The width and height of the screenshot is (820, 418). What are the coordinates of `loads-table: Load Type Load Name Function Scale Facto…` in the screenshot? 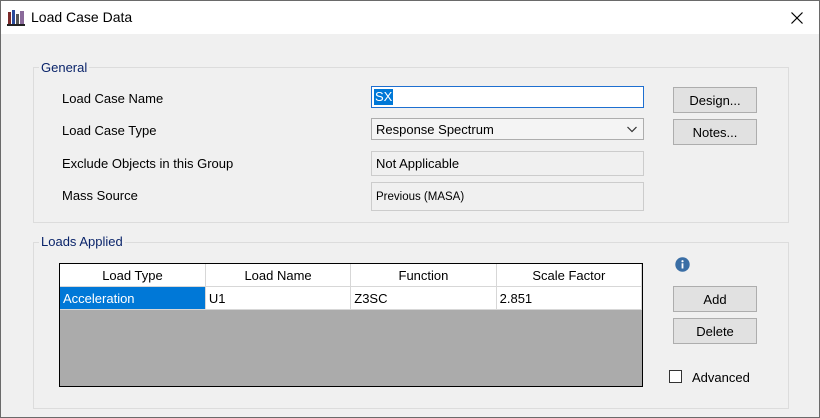 It's located at (351, 287).